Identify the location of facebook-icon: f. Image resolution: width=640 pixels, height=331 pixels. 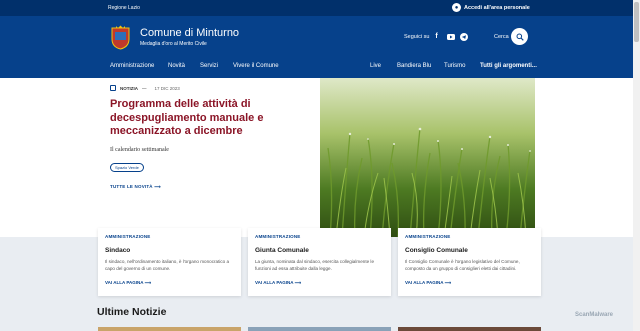
(436, 36).